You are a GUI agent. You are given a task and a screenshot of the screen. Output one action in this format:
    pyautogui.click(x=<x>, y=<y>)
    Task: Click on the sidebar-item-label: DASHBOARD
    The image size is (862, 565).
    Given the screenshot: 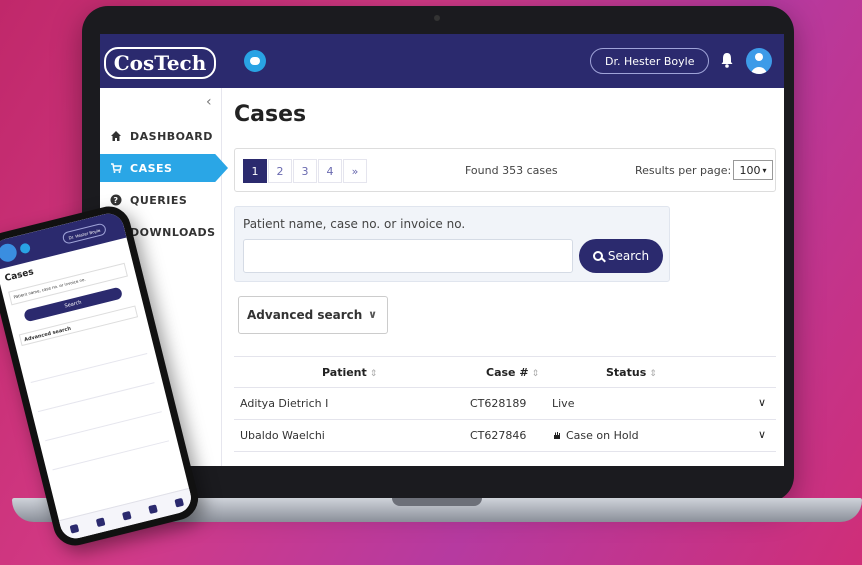 What is the action you would take?
    pyautogui.click(x=171, y=136)
    